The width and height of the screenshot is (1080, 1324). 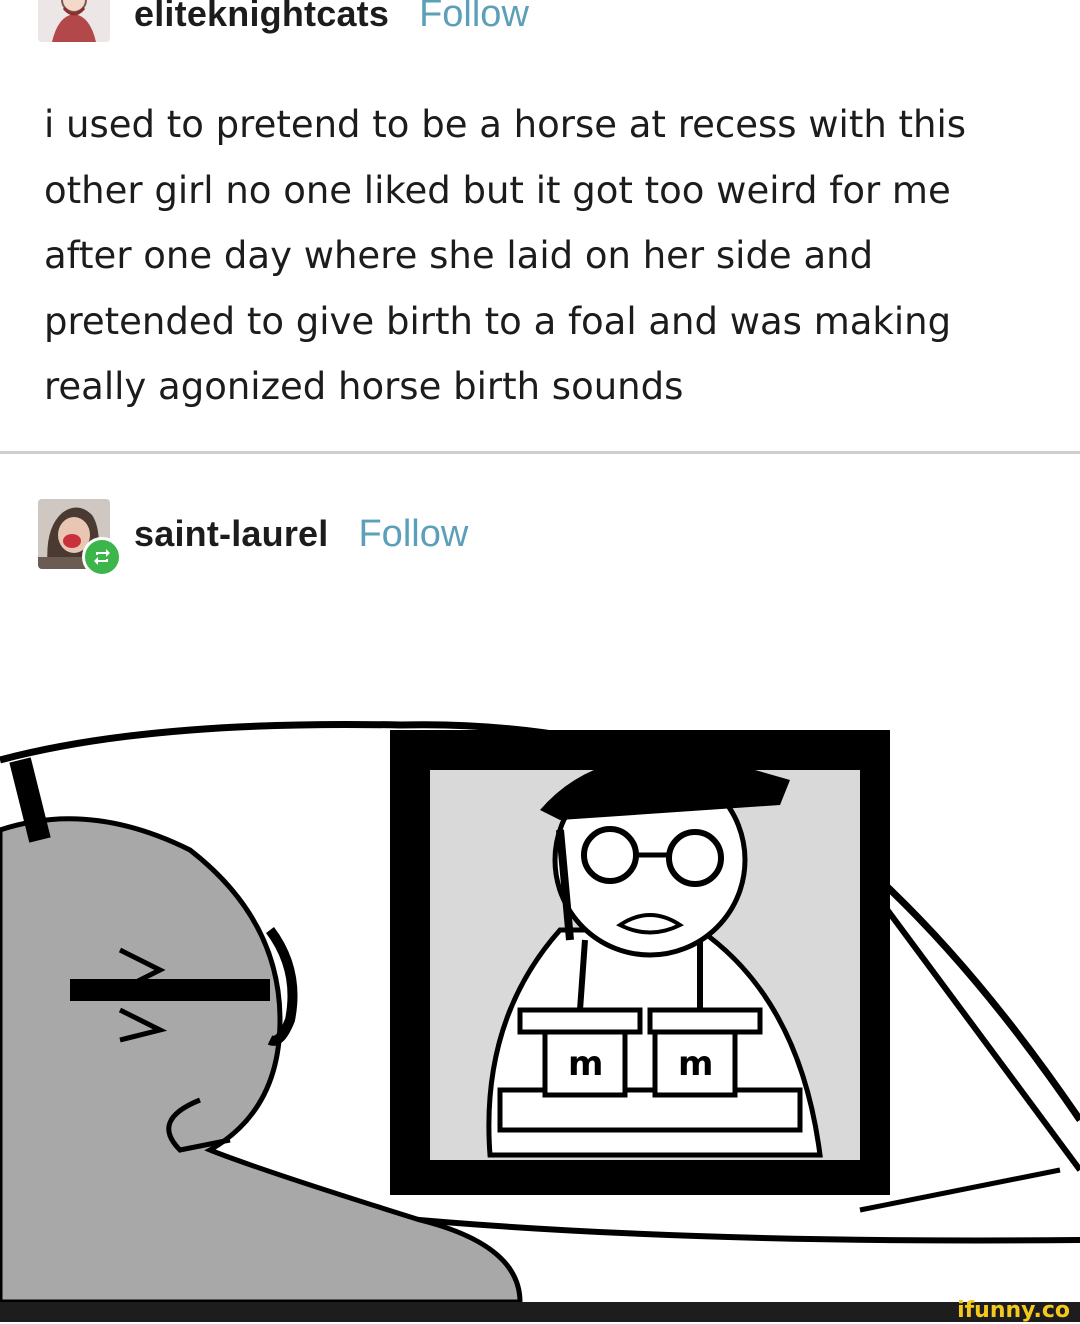 What do you see at coordinates (231, 534) in the screenshot?
I see `username: saint-laurel` at bounding box center [231, 534].